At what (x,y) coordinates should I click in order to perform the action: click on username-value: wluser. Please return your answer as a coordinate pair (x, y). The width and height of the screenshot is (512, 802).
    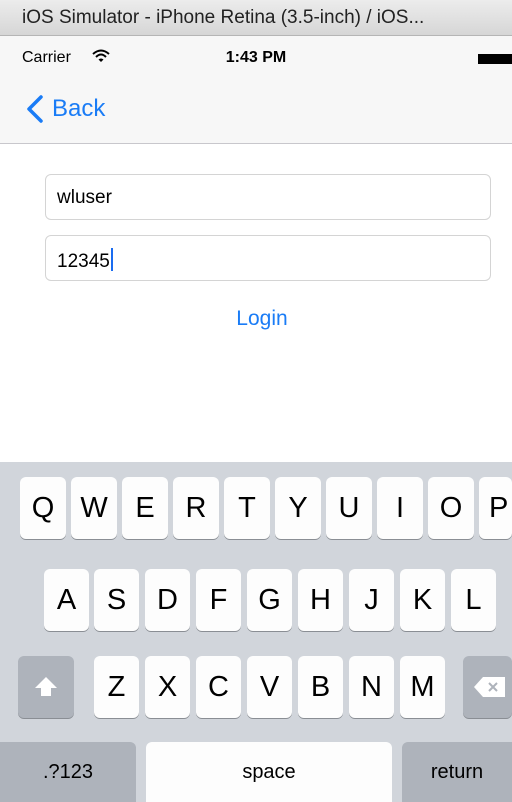
    Looking at the image, I should click on (84, 197).